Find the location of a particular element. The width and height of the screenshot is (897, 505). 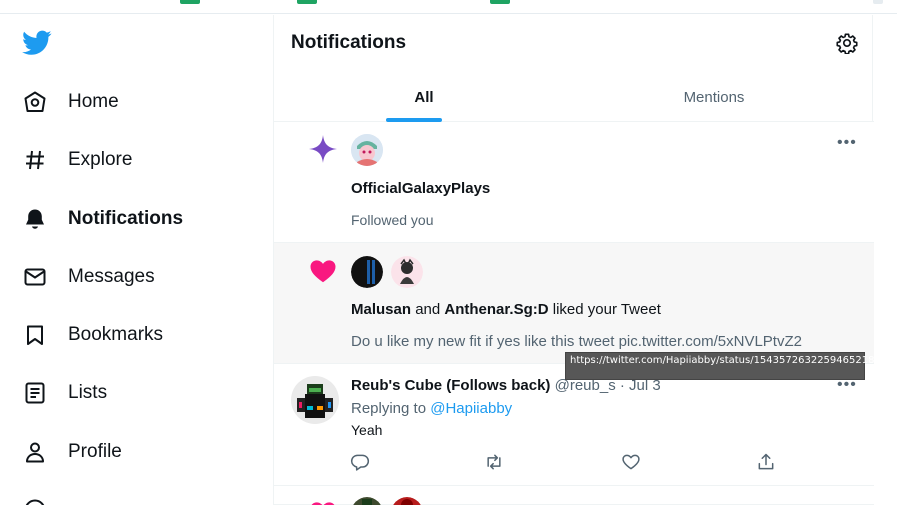

sidebar-item-lists: Lists is located at coordinates (64, 393).